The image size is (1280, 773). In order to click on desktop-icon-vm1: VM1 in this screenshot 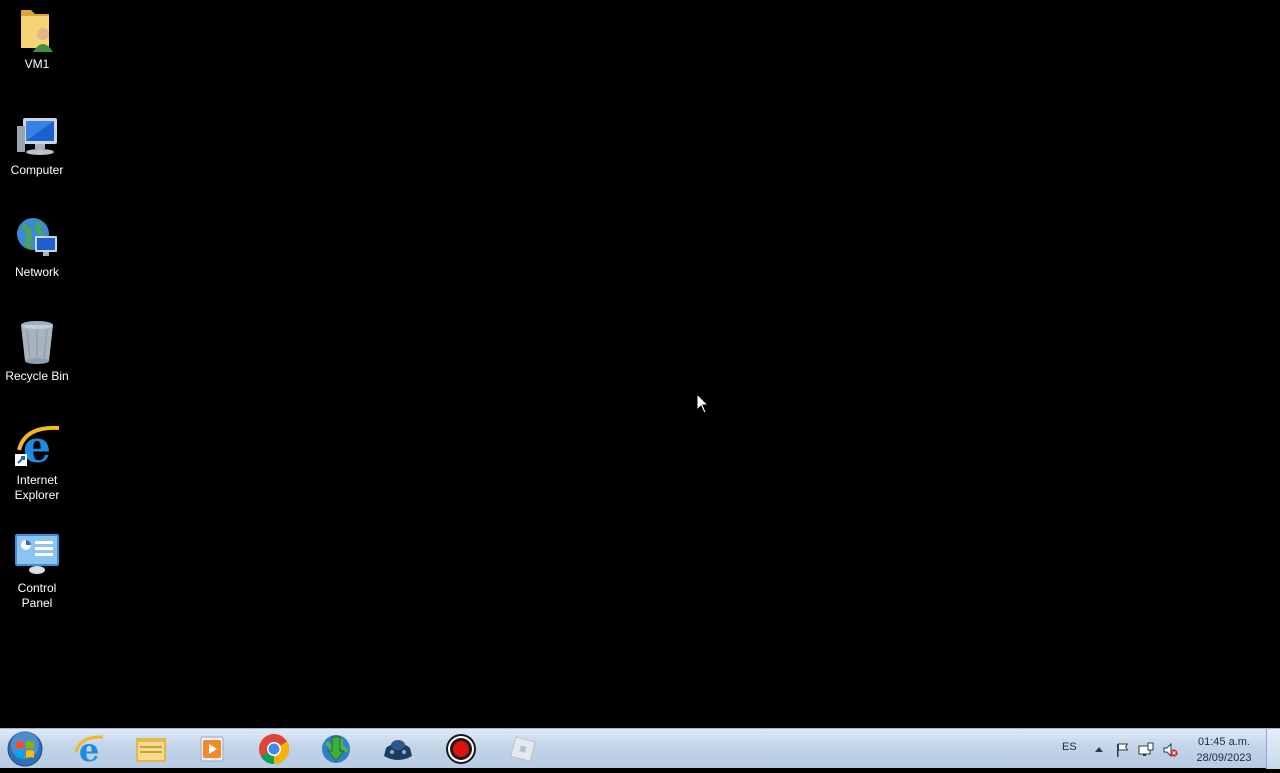, I will do `click(37, 39)`.